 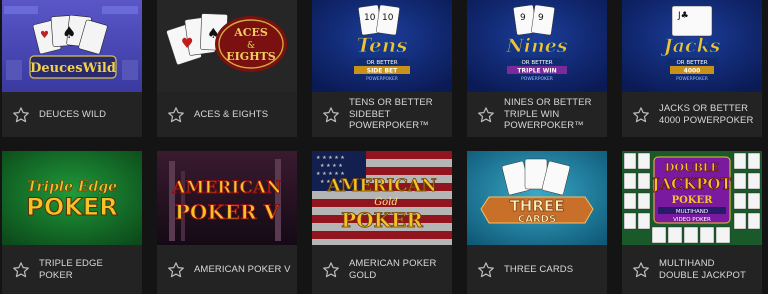 I want to click on game-meta: ACES & EIGHTS, so click(x=227, y=114).